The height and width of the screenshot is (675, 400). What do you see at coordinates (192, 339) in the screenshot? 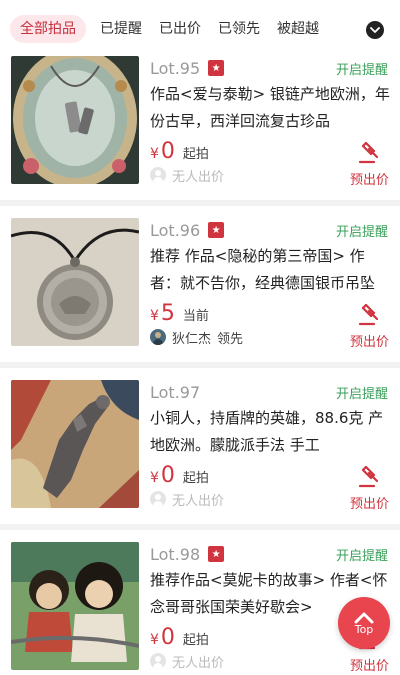
I see `bidder-name: 狄仁杰` at bounding box center [192, 339].